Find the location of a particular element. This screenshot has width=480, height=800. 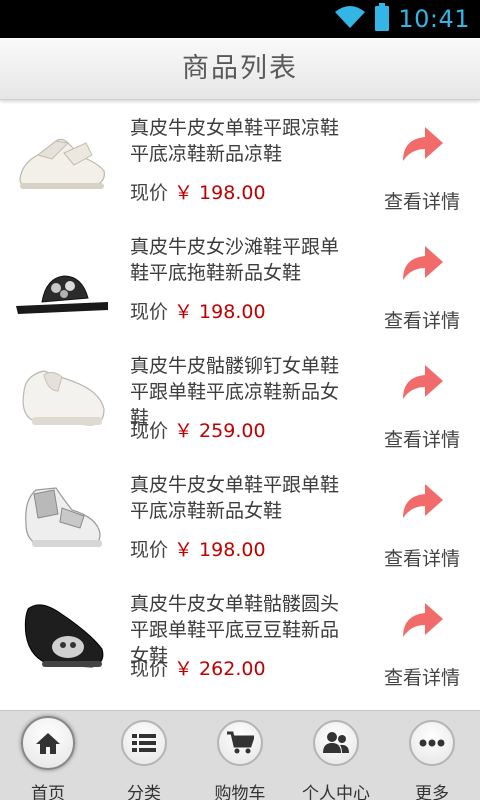

price-value: ￥ 259.00 is located at coordinates (220, 431).